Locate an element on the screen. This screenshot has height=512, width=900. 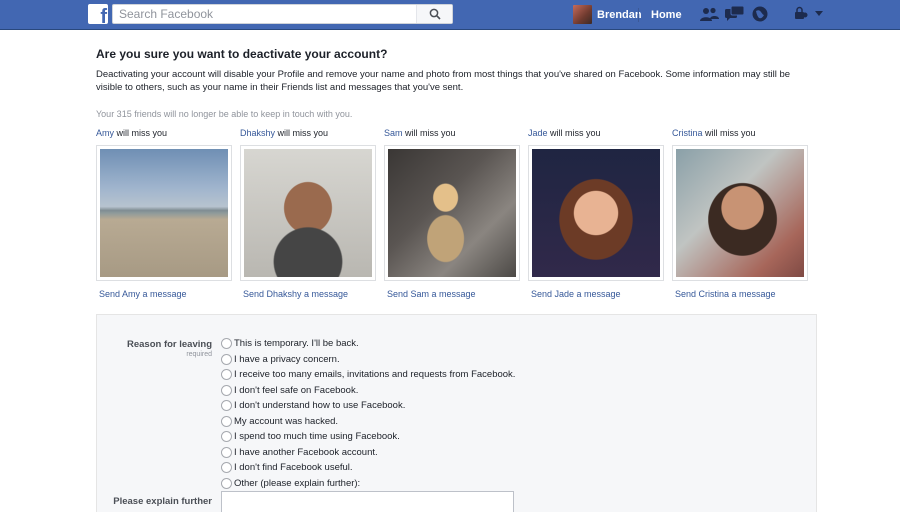
send-message-link: Send Cristina a message is located at coordinates (725, 294).